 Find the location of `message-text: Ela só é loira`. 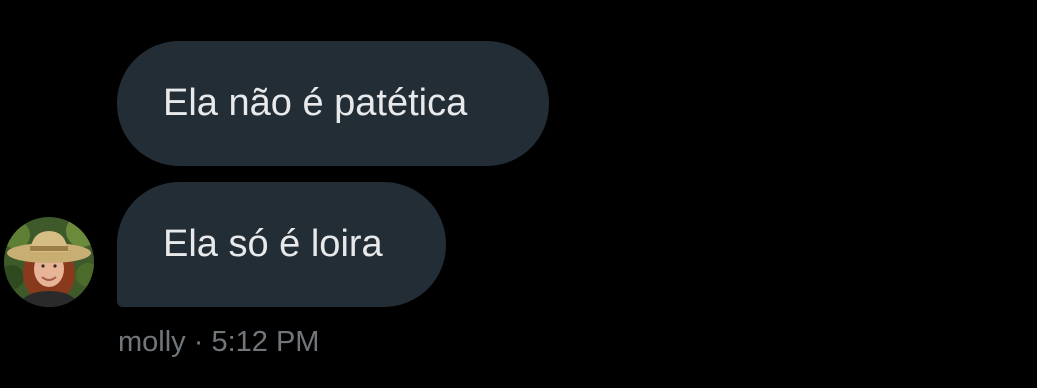

message-text: Ela só é loira is located at coordinates (273, 244).